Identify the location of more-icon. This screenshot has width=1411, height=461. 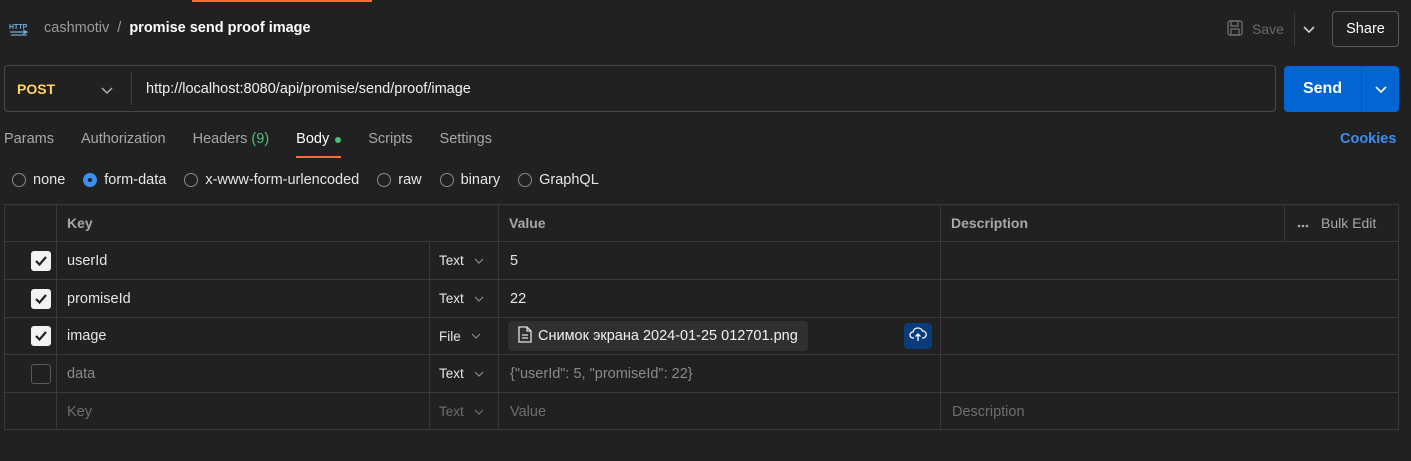
(1303, 223).